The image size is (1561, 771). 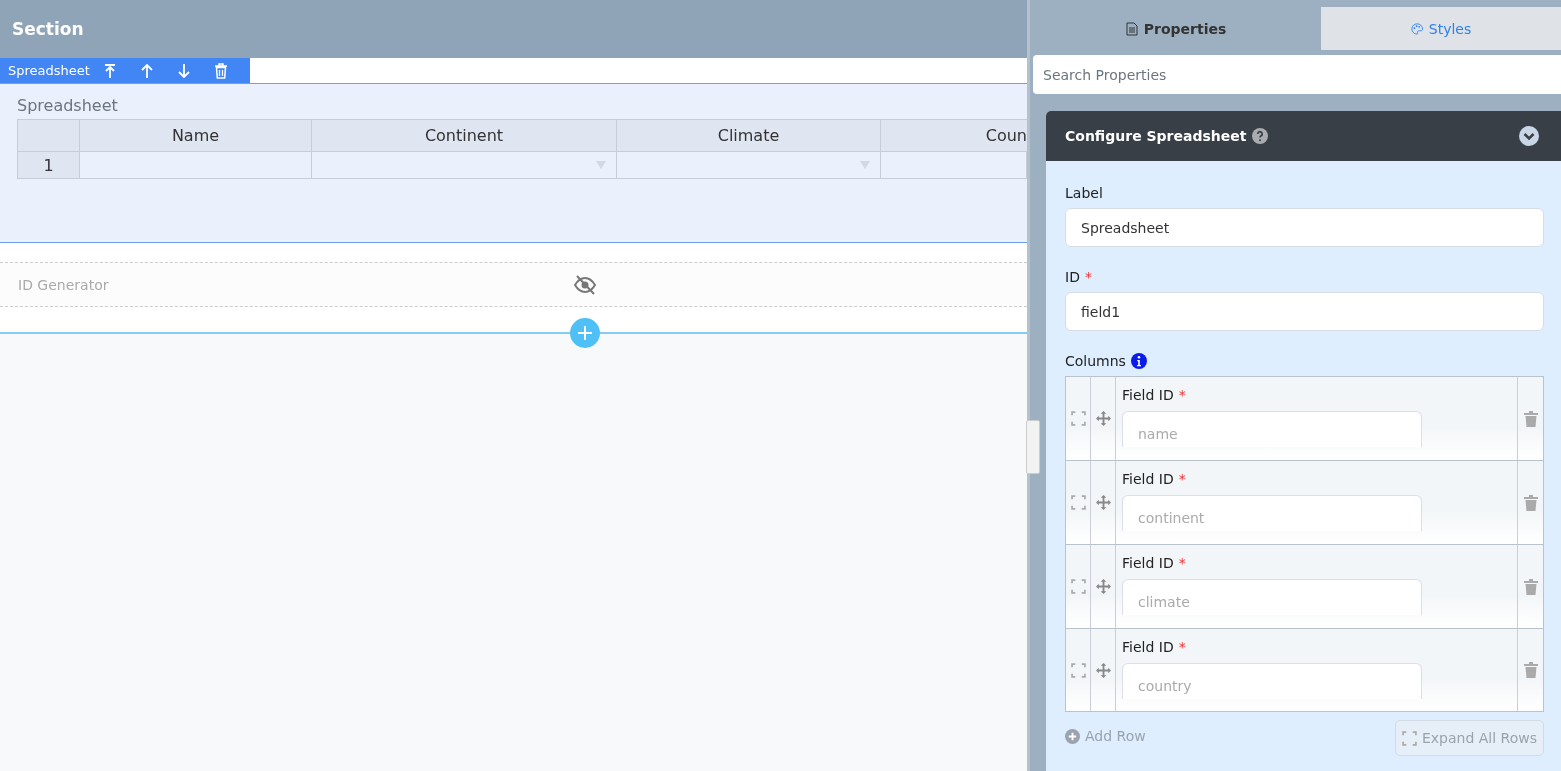 I want to click on column-header: Continent, so click(x=464, y=136).